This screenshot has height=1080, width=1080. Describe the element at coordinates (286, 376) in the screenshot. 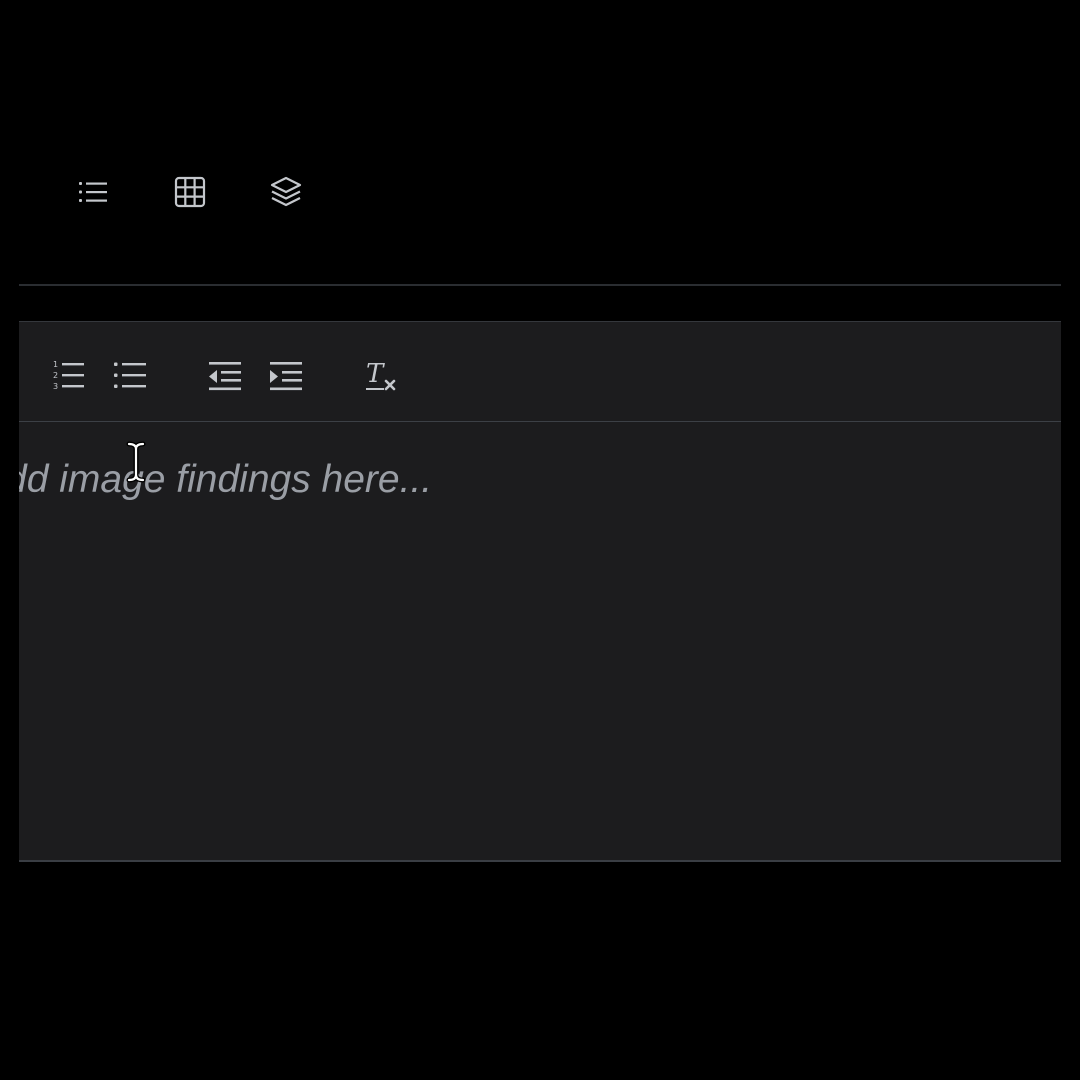

I see `indent-icon` at that location.